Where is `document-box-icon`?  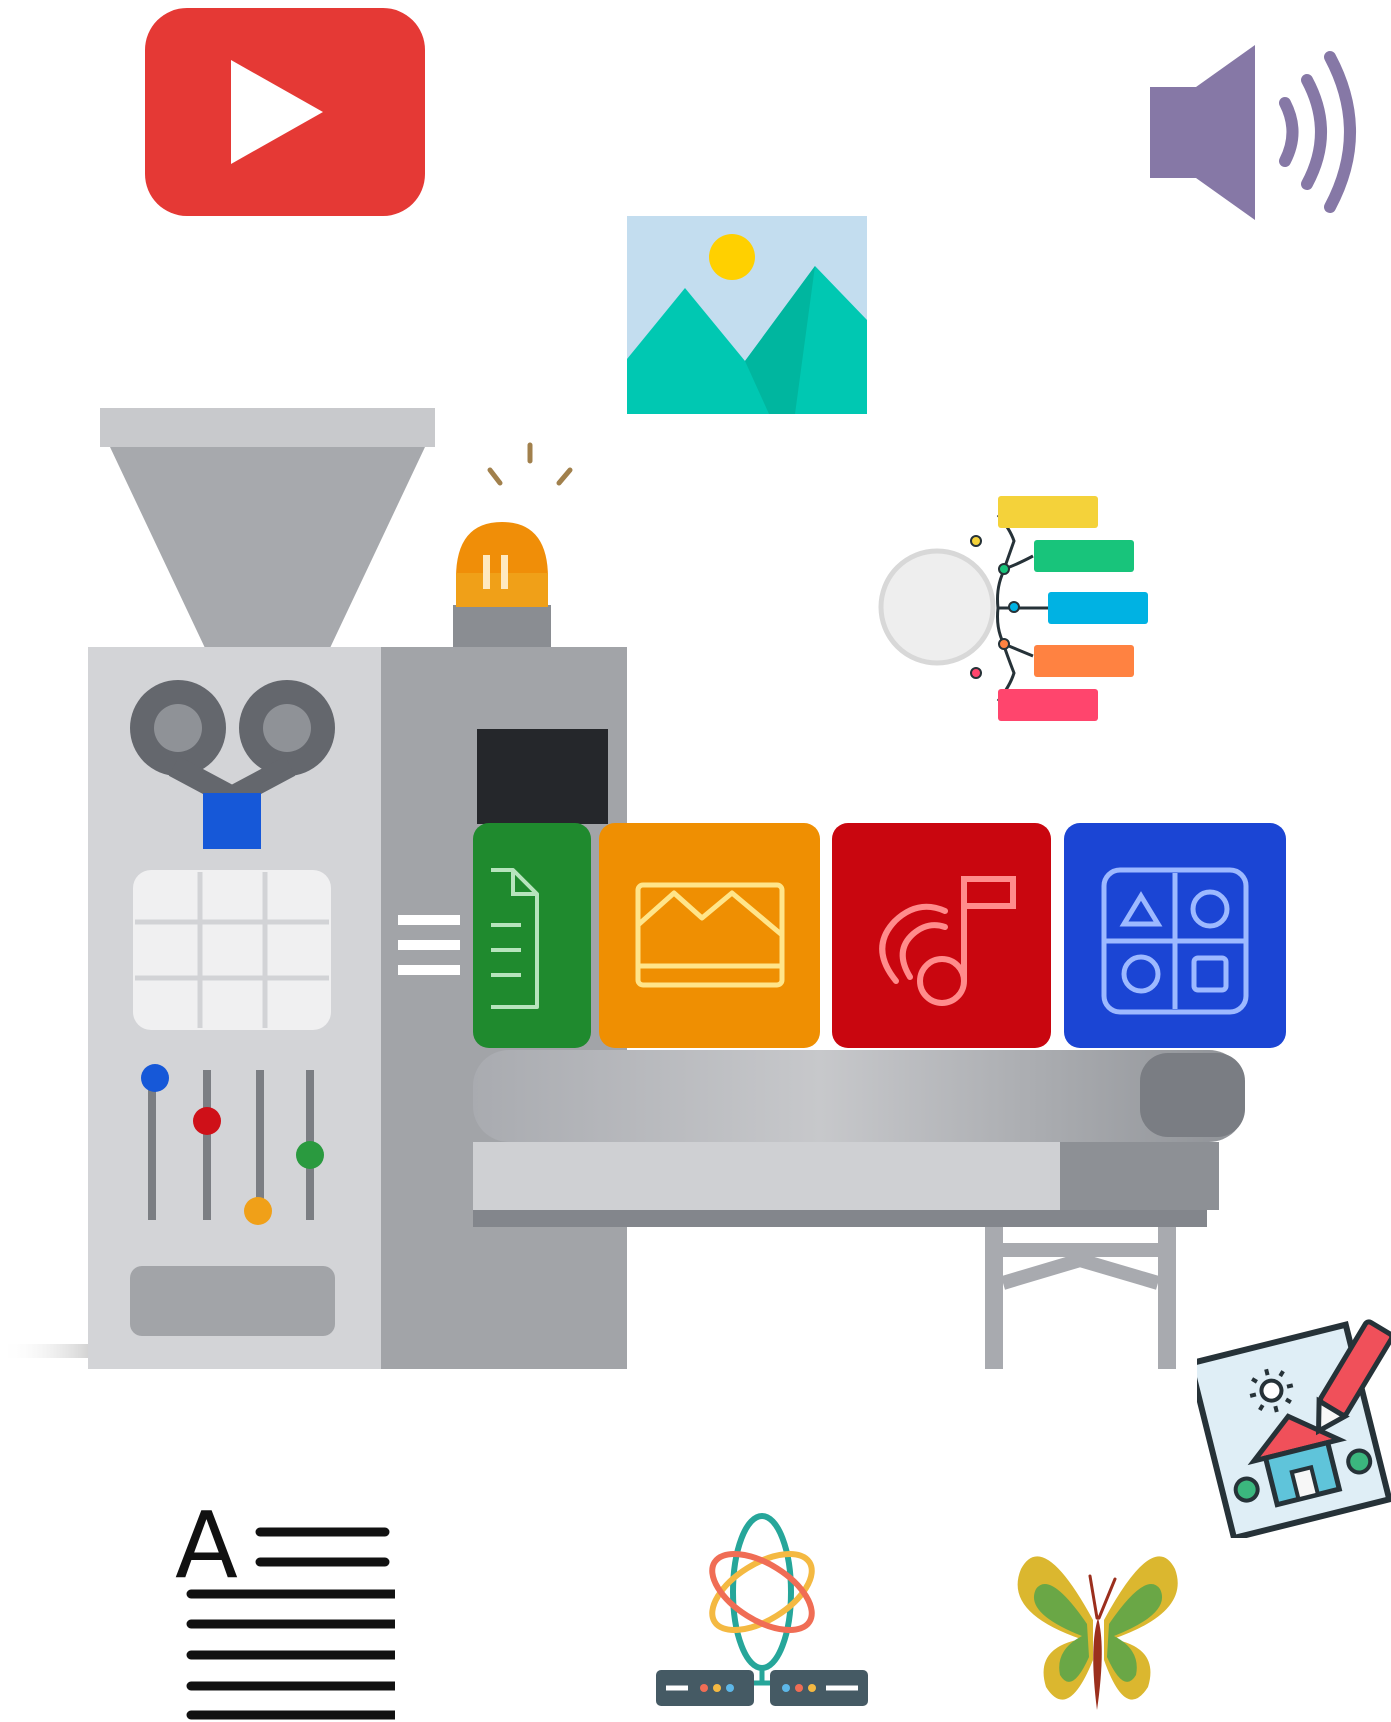 document-box-icon is located at coordinates (533, 935).